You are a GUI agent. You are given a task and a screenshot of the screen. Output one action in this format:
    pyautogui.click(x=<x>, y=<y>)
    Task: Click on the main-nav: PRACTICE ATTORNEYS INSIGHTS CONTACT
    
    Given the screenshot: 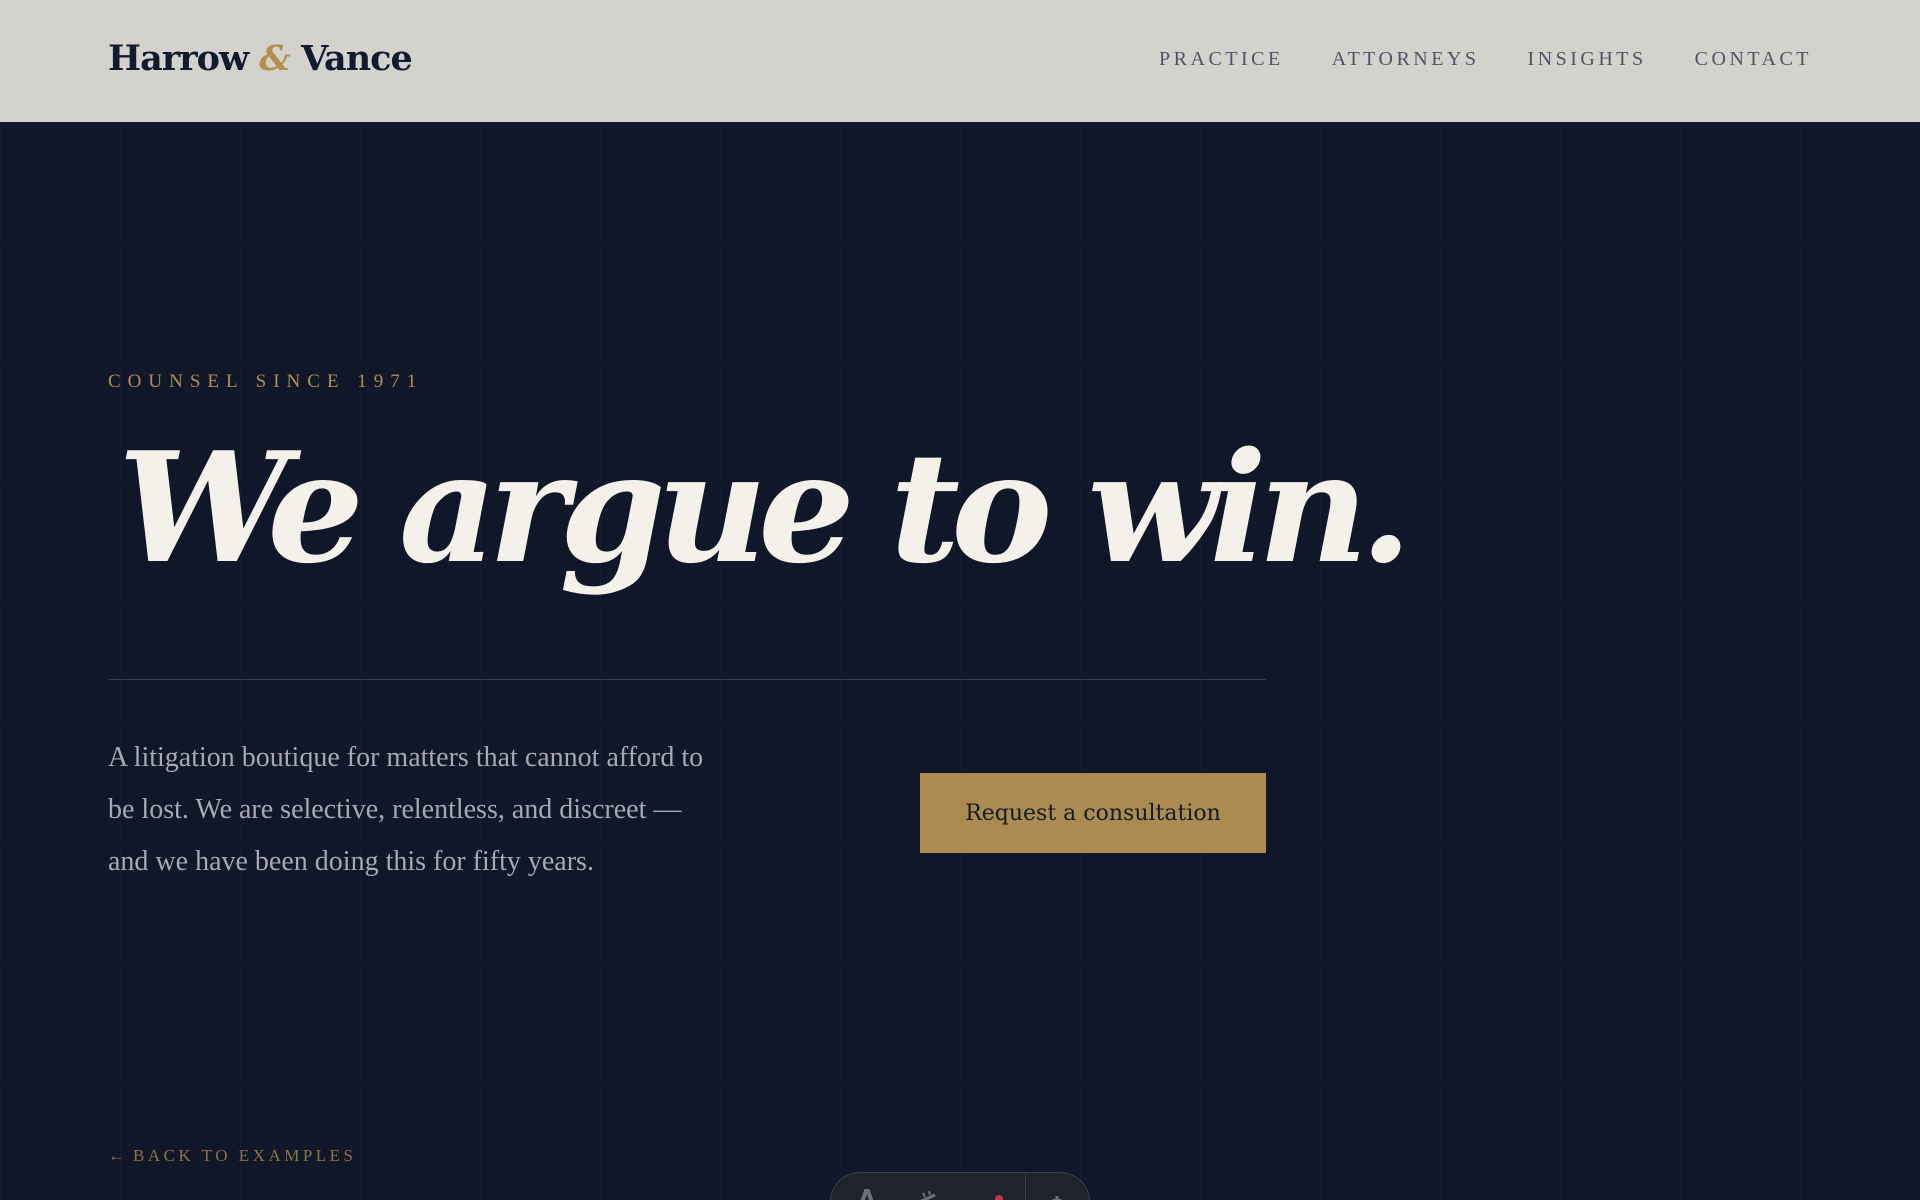 What is the action you would take?
    pyautogui.click(x=1485, y=59)
    